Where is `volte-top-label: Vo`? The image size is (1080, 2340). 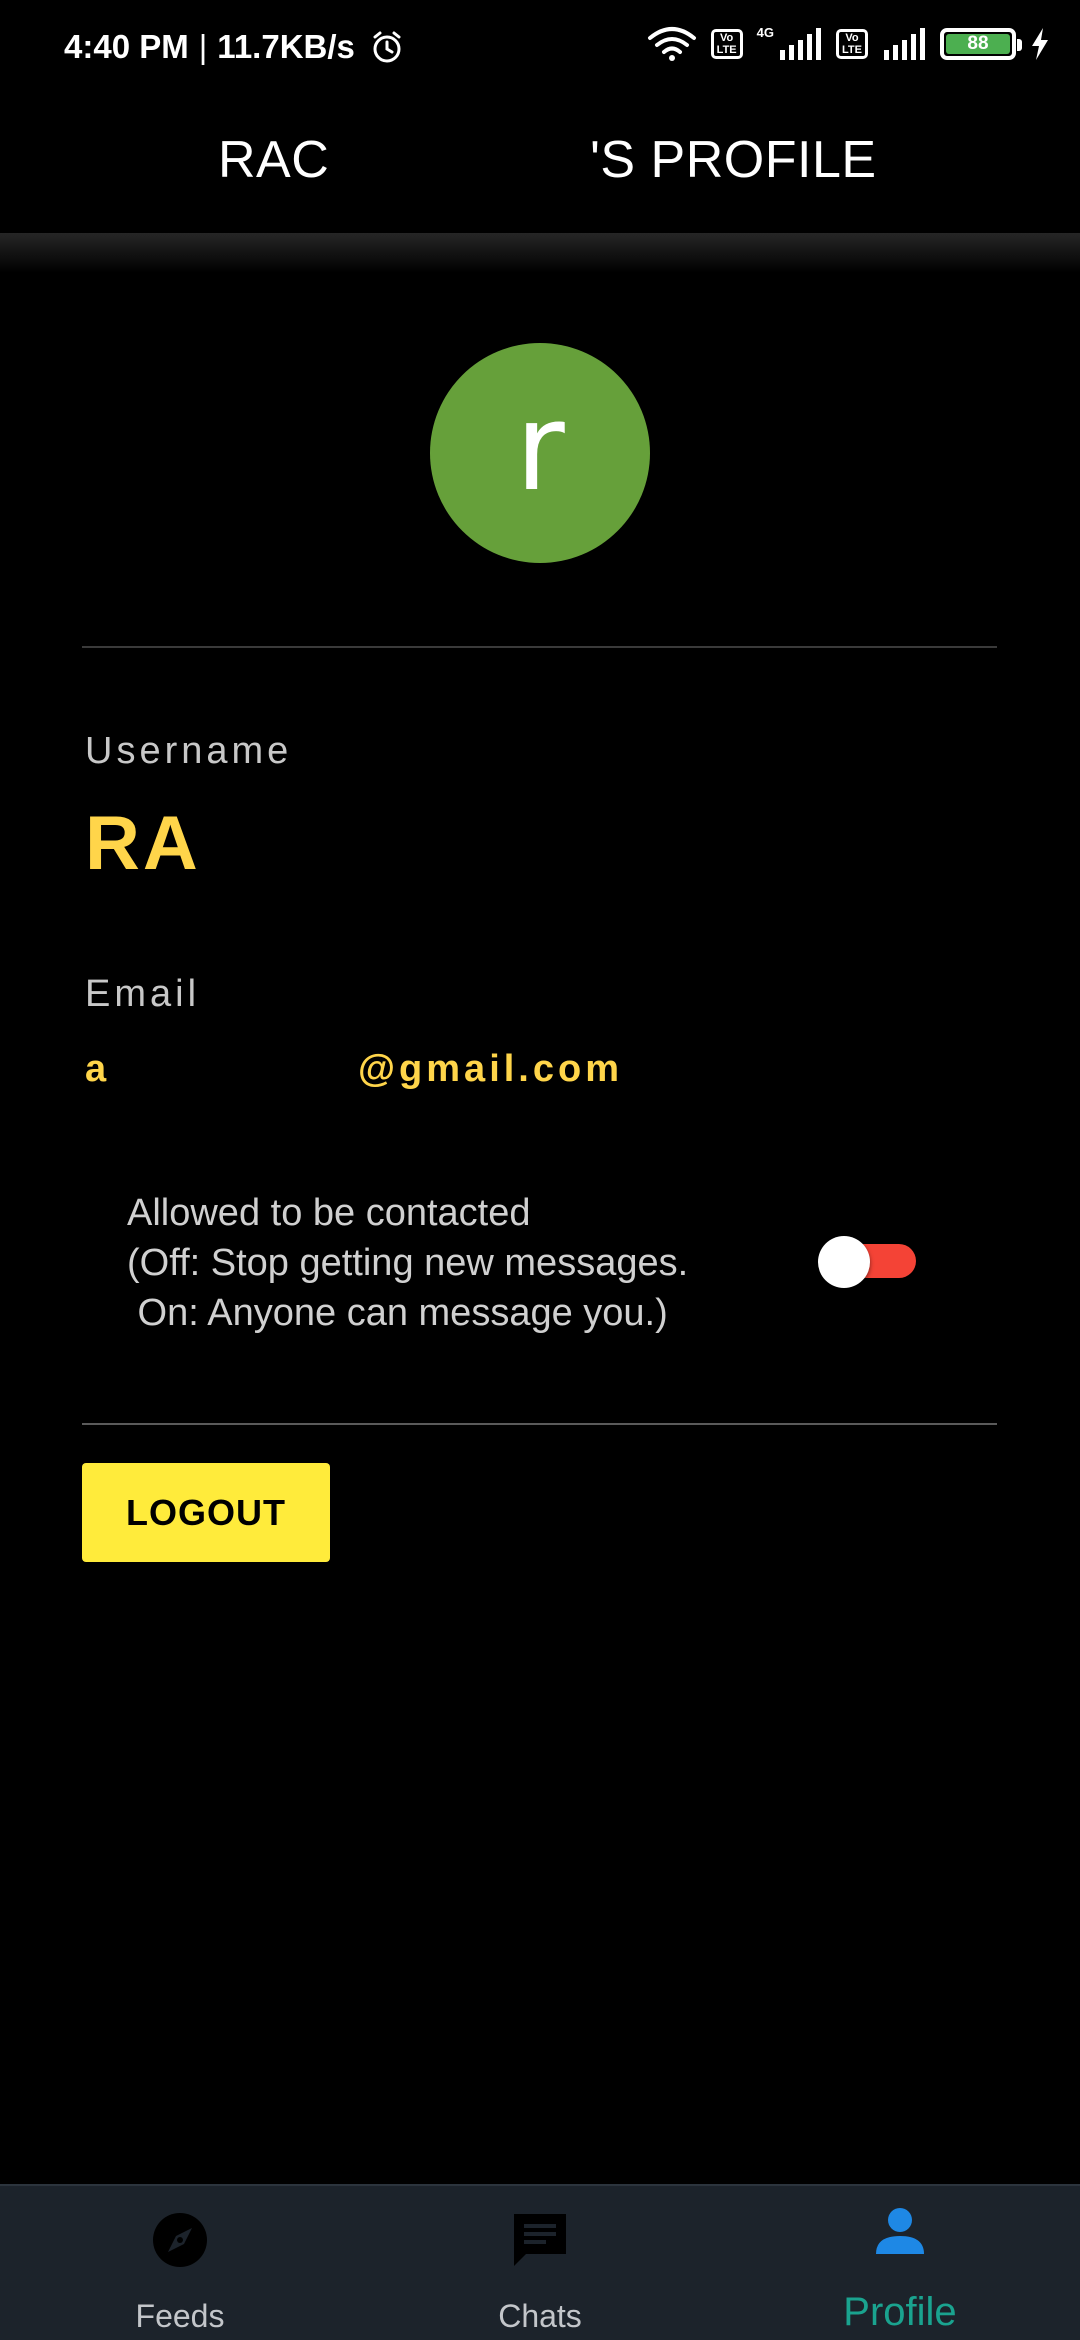 volte-top-label: Vo is located at coordinates (727, 38).